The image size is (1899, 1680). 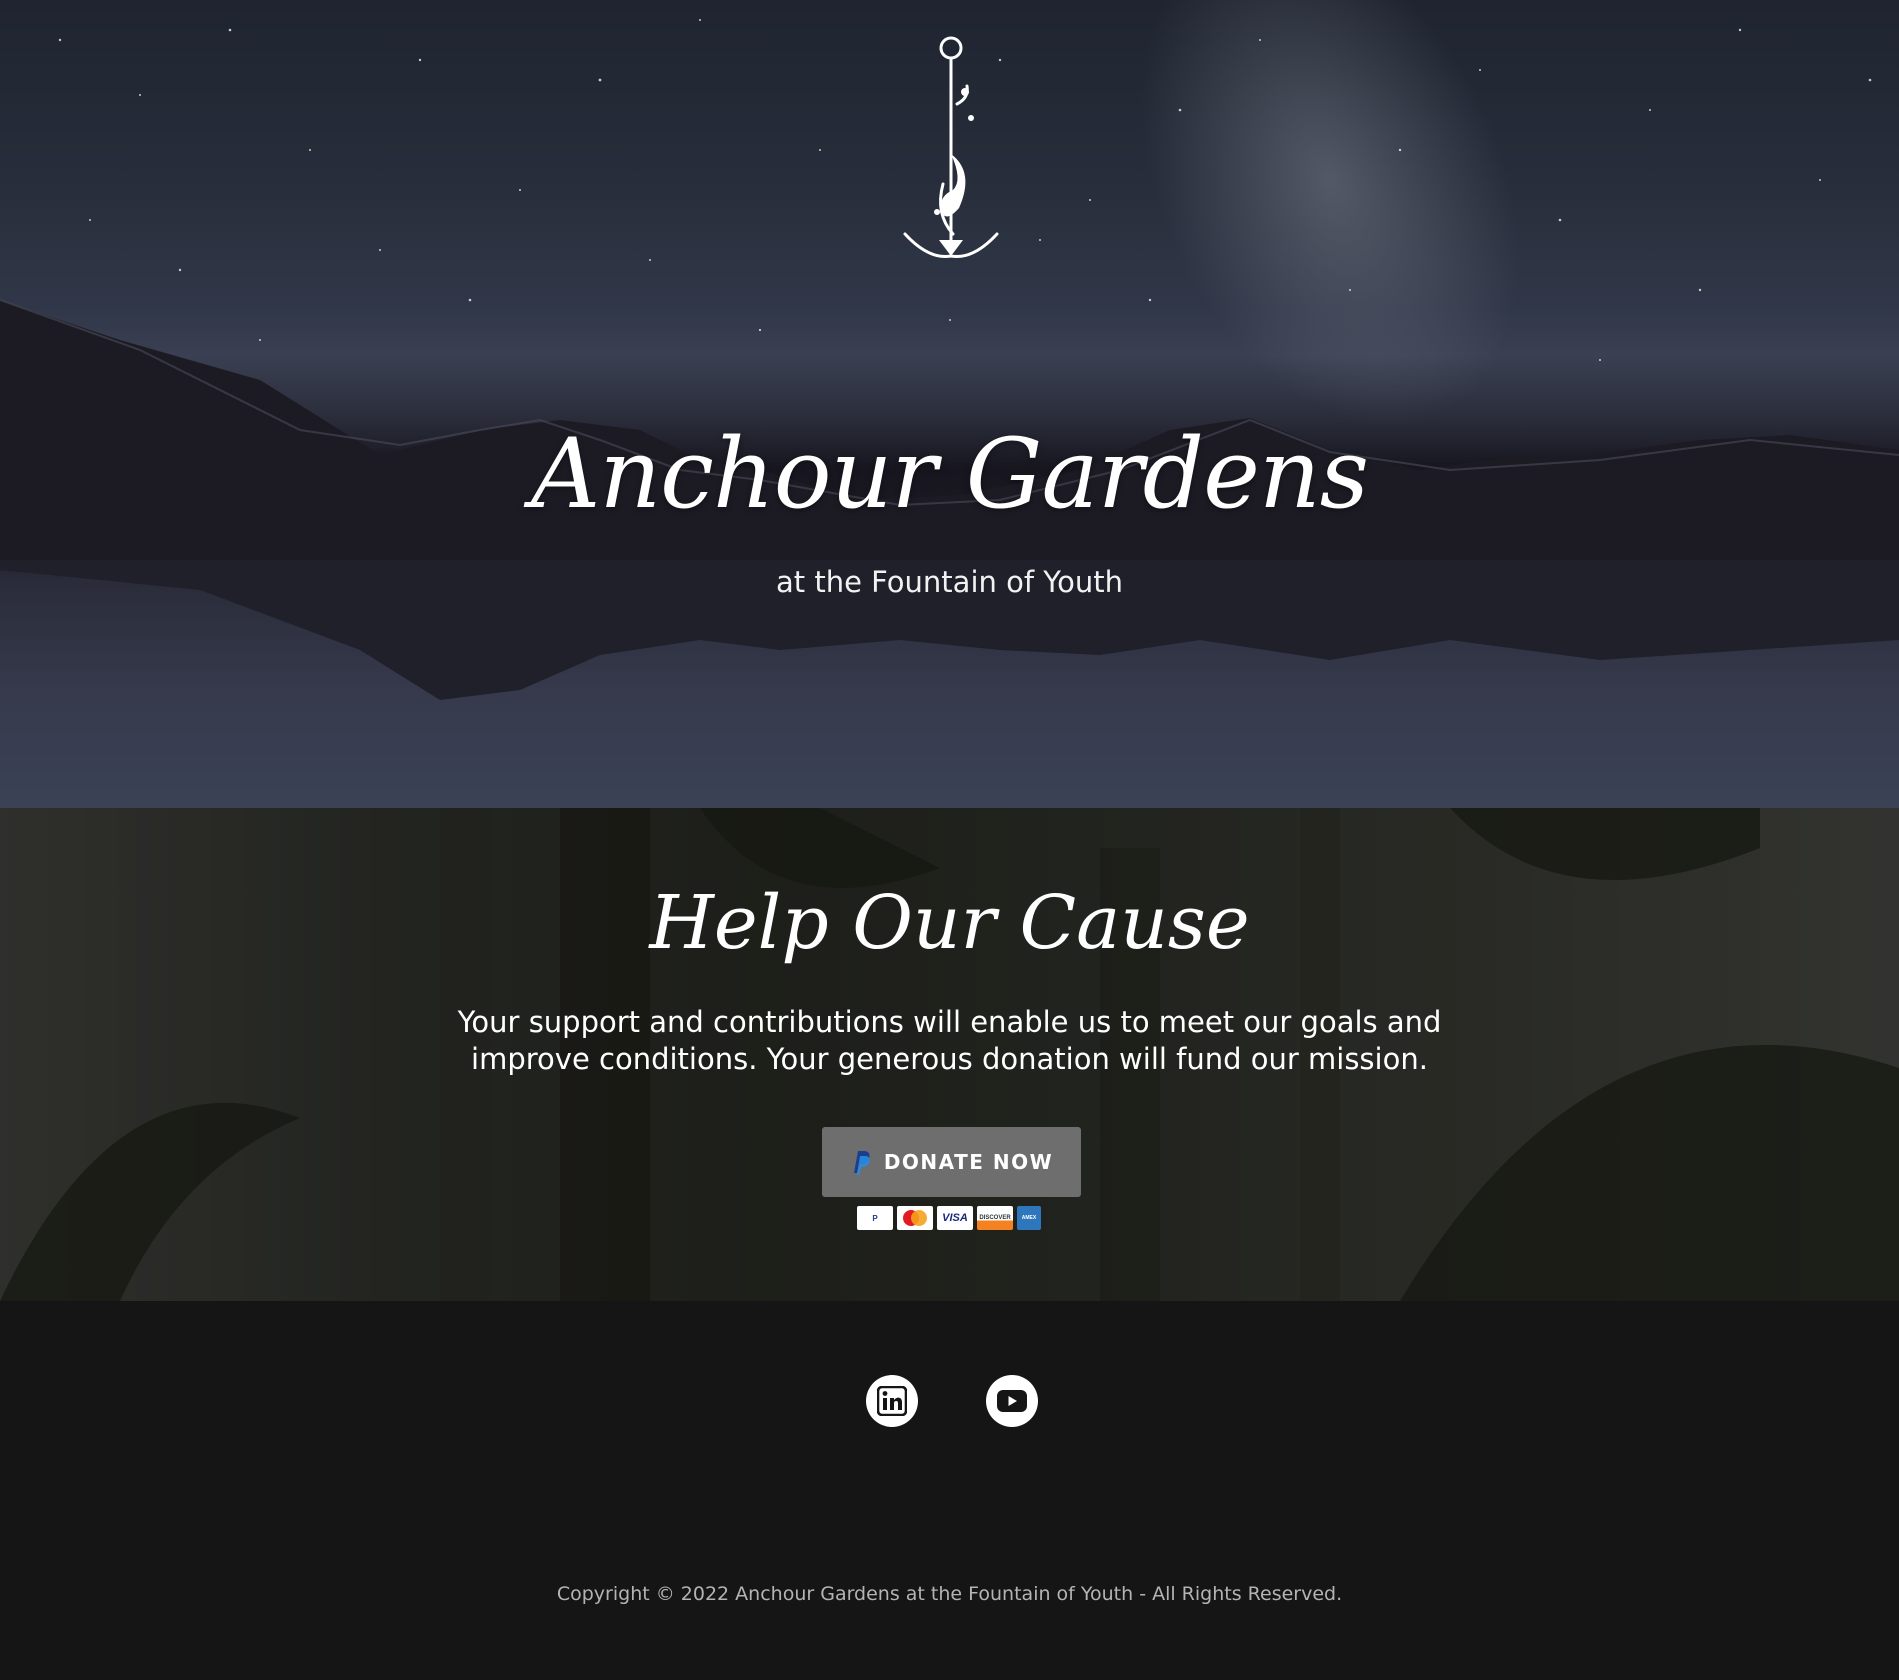 I want to click on payment-cards: P VISA DISCOVER AMEX, so click(x=949, y=1219).